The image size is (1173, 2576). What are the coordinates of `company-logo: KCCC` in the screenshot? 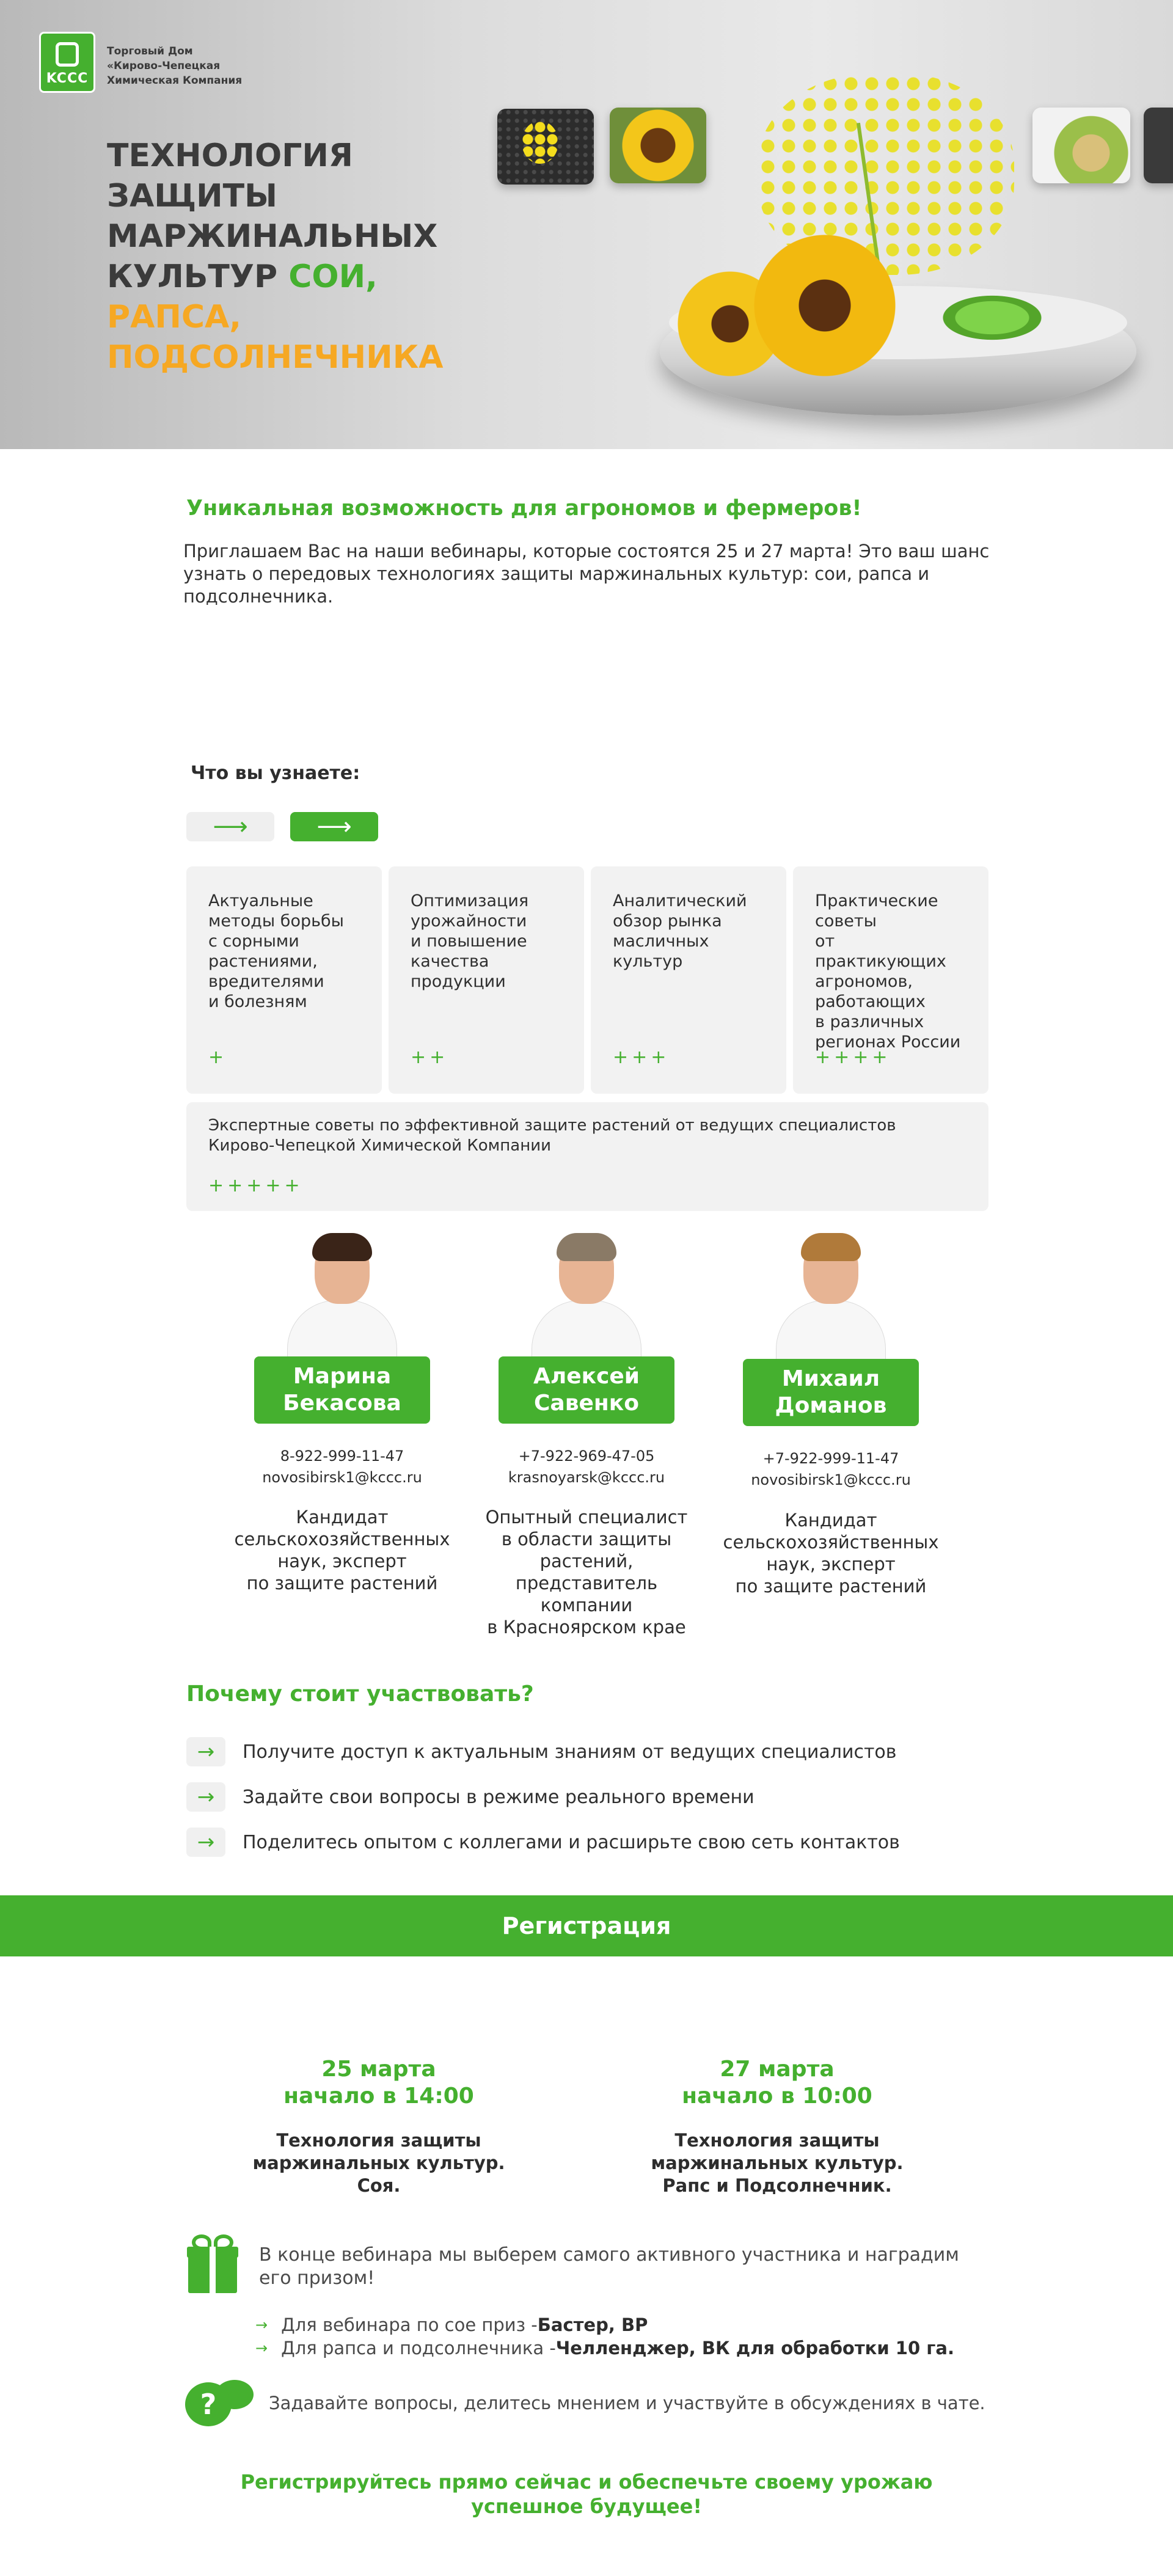 It's located at (67, 62).